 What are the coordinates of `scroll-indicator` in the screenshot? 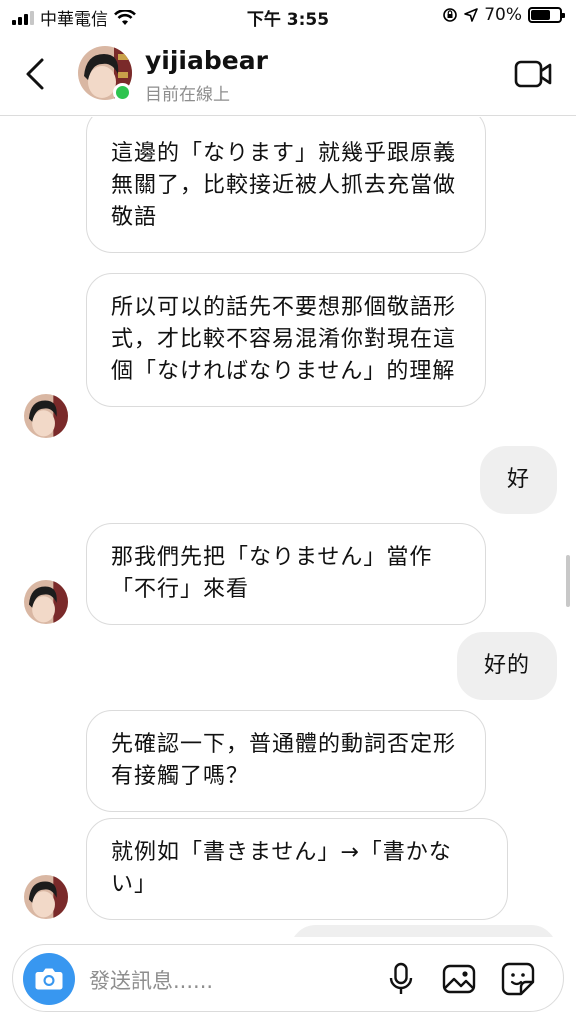 It's located at (568, 581).